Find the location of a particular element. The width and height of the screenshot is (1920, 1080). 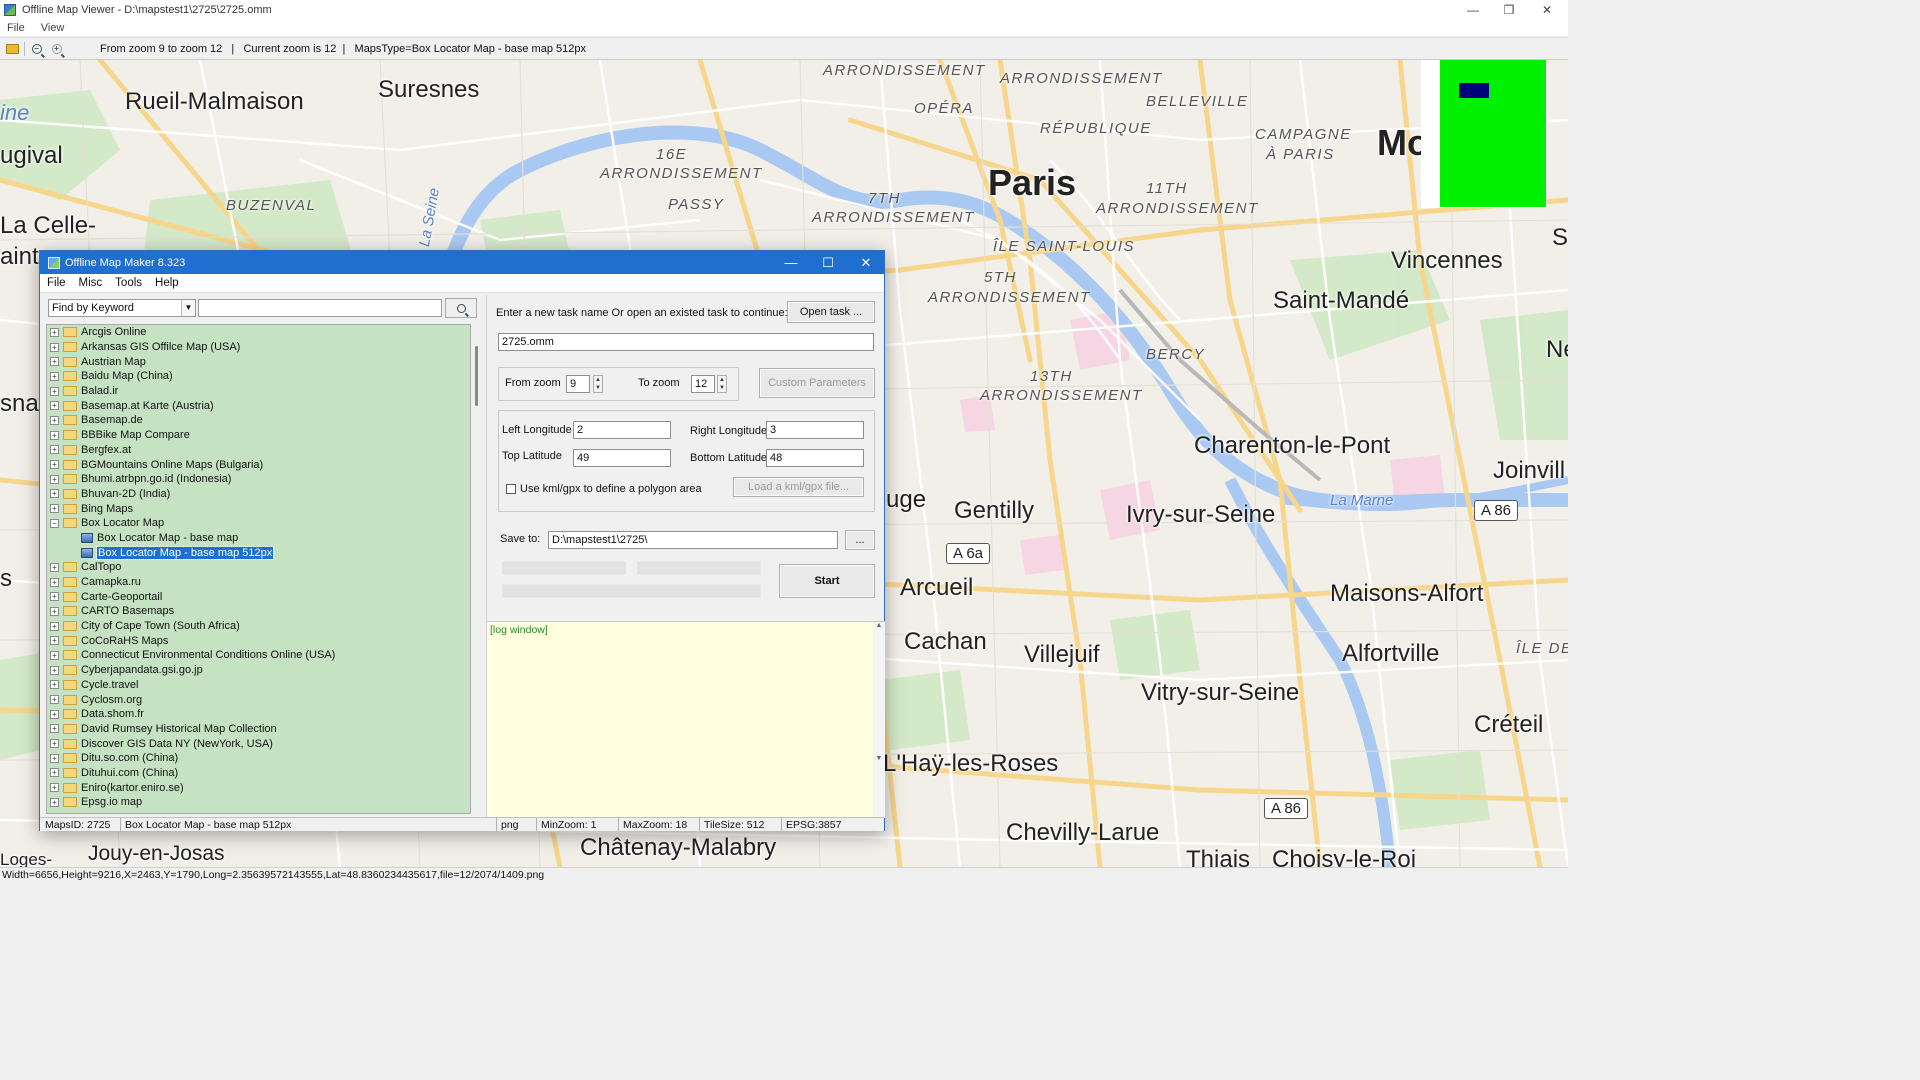

tree-item: + Baidu Map (China) is located at coordinates (258, 376).